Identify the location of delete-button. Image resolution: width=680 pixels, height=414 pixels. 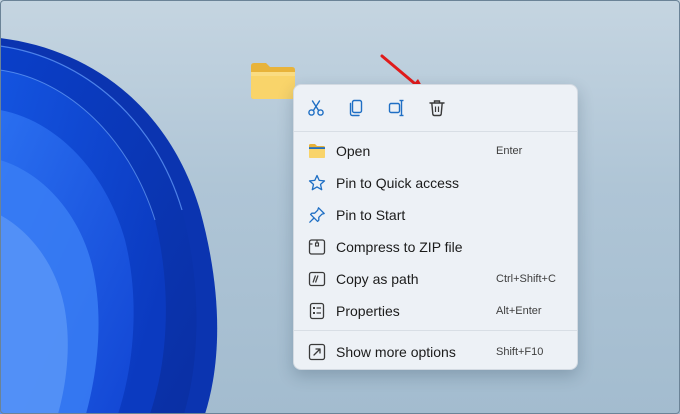
(437, 108).